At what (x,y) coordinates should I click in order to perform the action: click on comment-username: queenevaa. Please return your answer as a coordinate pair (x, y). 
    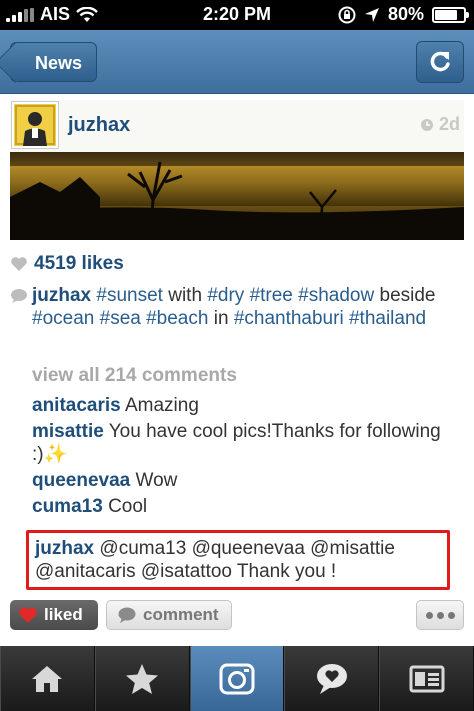
    Looking at the image, I should click on (81, 480).